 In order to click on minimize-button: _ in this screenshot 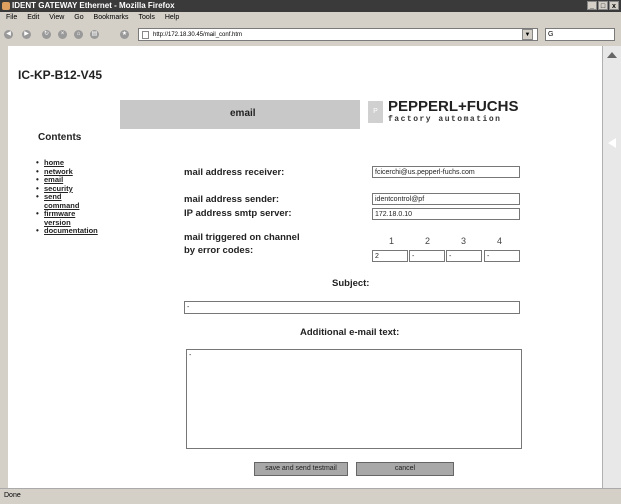, I will do `click(592, 5)`.